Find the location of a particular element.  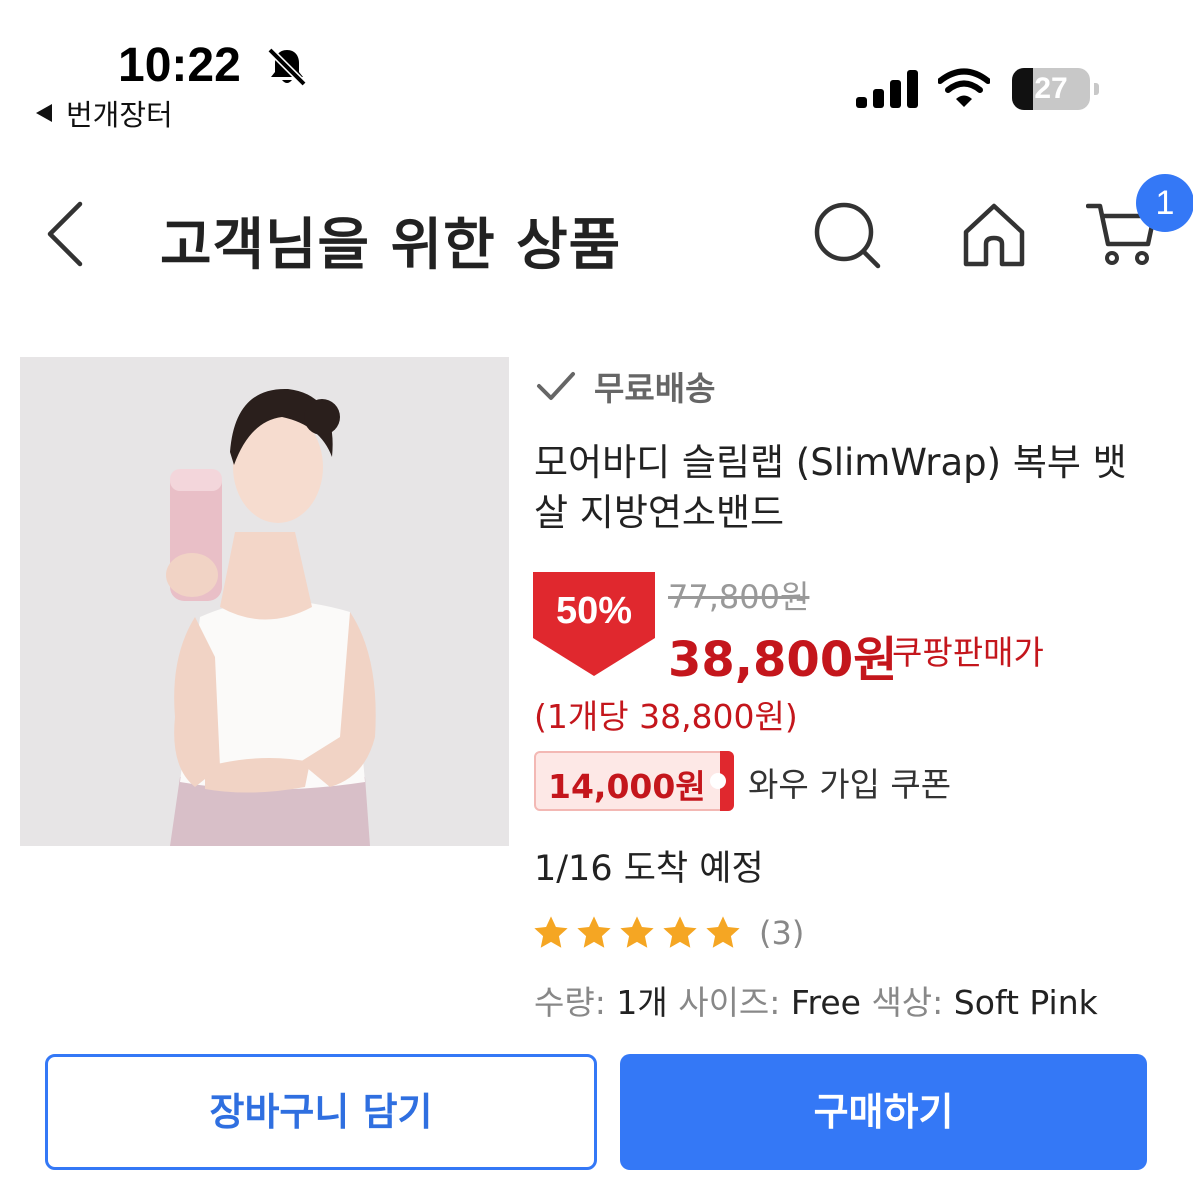

discount-badge: 50% is located at coordinates (594, 624).